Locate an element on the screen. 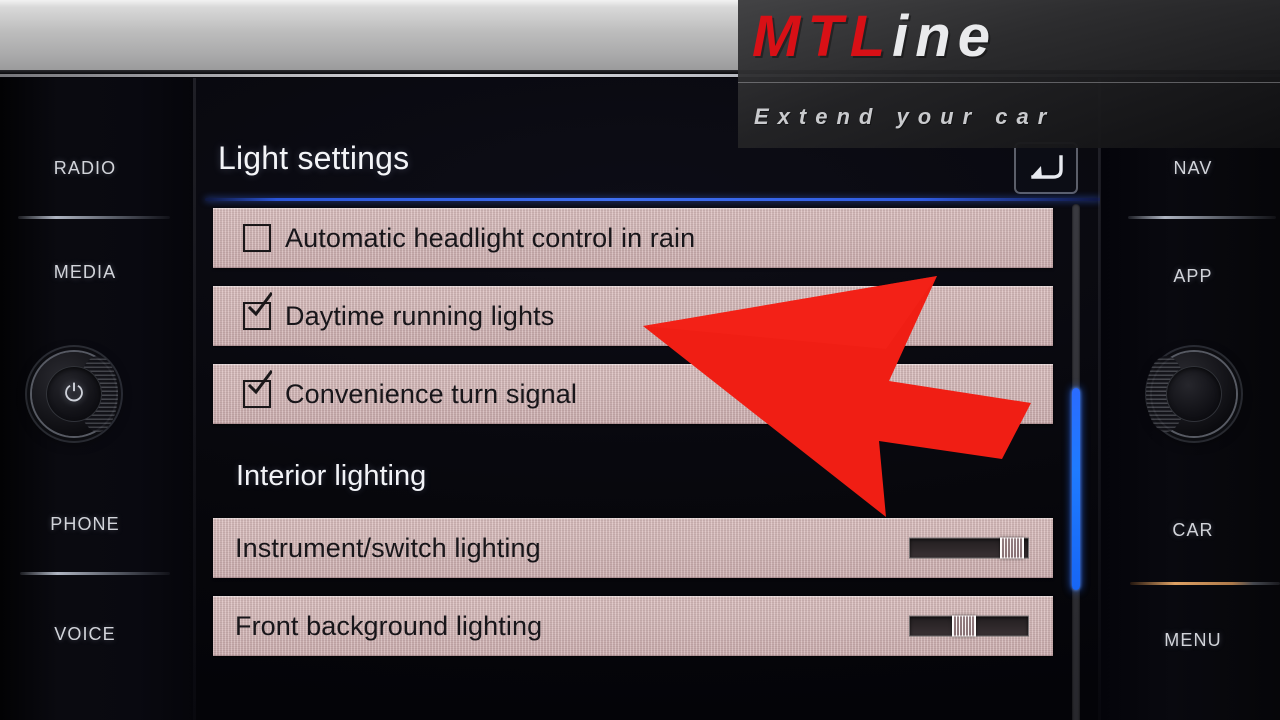  checkbox-automatic-headlight-control is located at coordinates (257, 238).